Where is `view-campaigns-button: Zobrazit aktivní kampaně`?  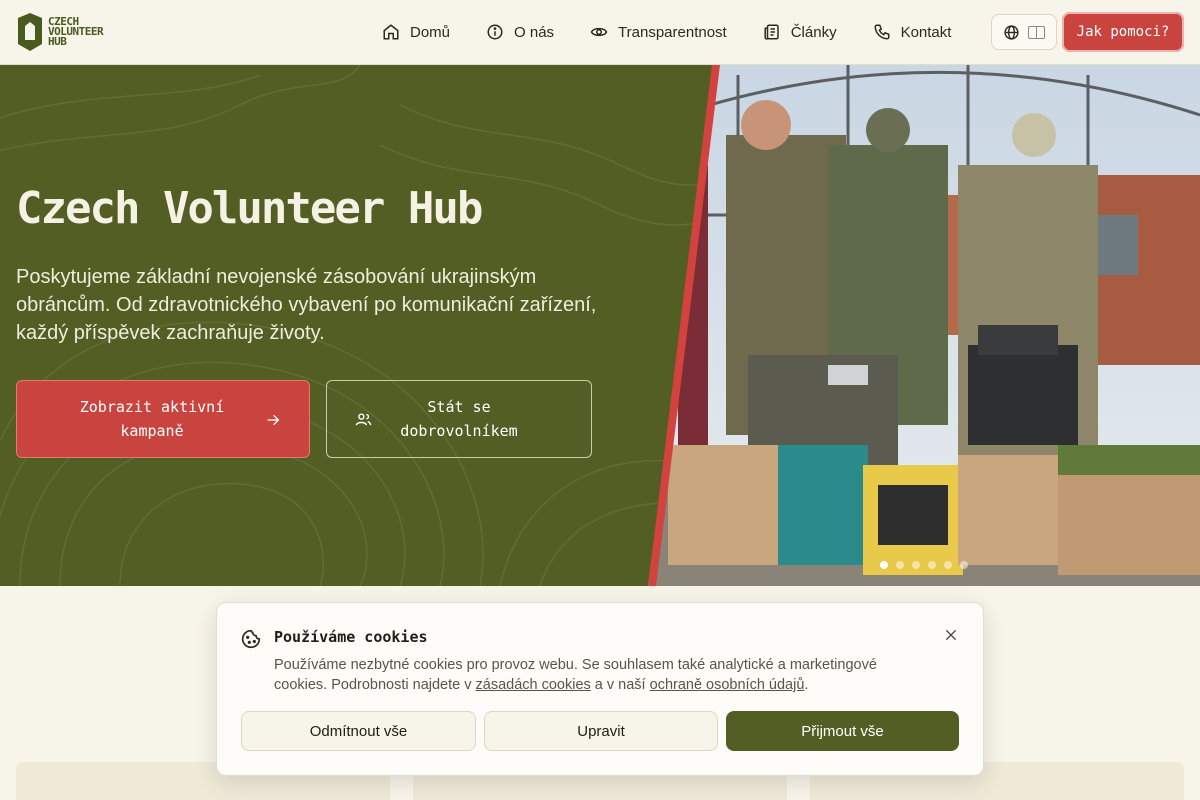 view-campaigns-button: Zobrazit aktivní kampaně is located at coordinates (163, 419).